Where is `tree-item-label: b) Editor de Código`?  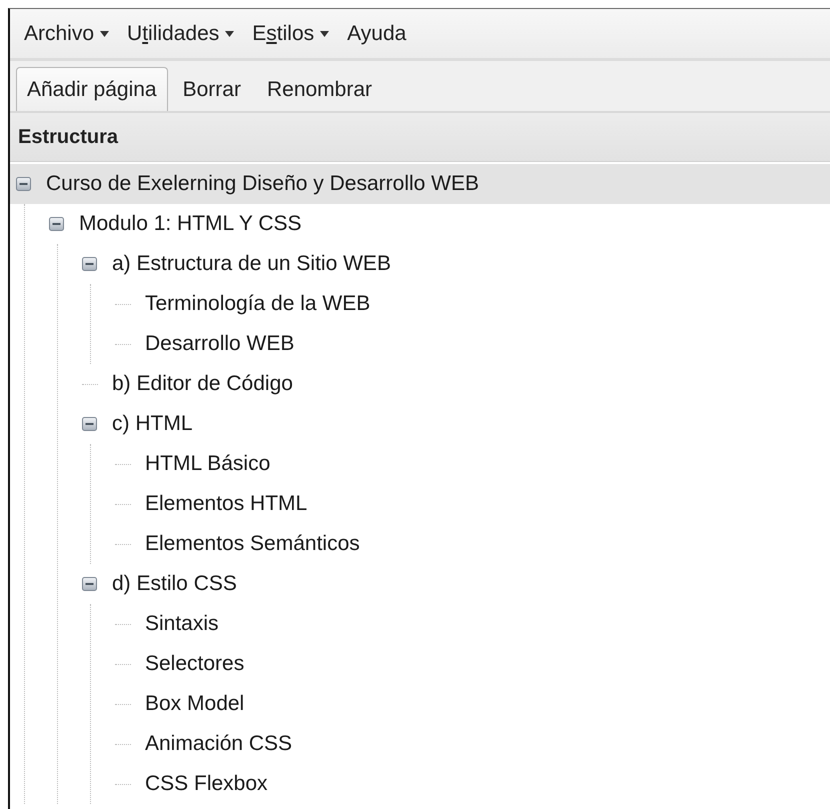 tree-item-label: b) Editor de Código is located at coordinates (202, 384).